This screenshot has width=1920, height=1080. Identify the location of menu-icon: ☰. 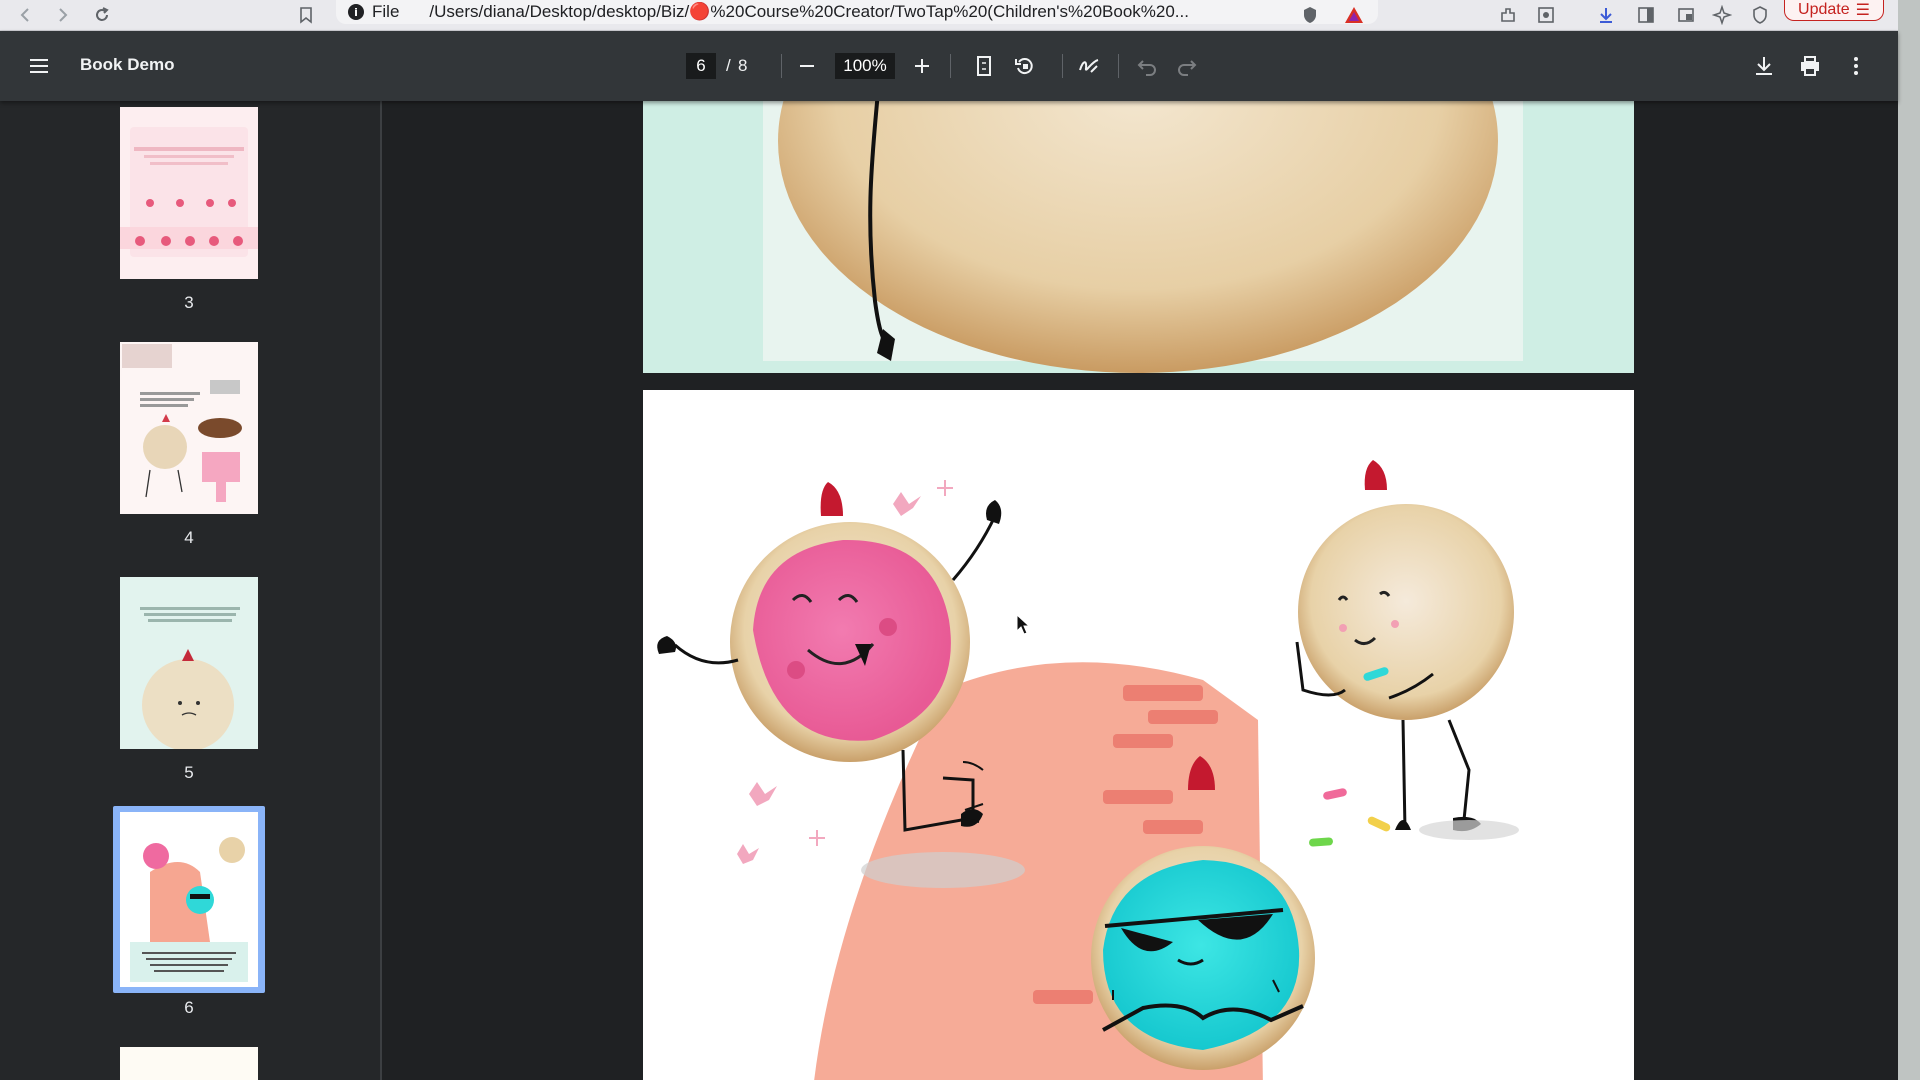
(1862, 10).